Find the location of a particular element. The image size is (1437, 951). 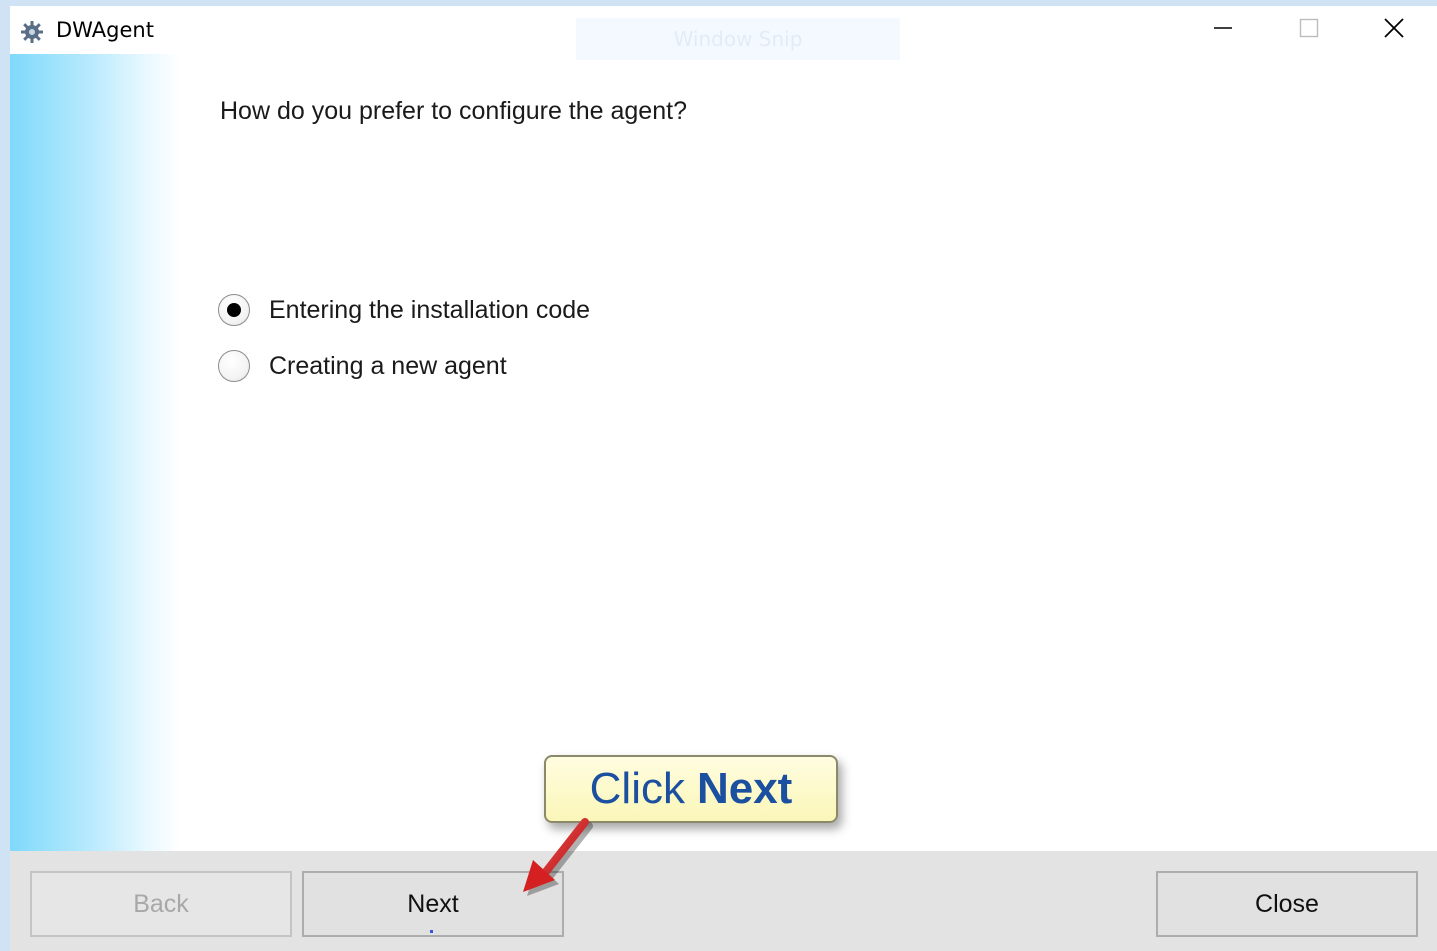

radio-button-installation-code is located at coordinates (234, 310).